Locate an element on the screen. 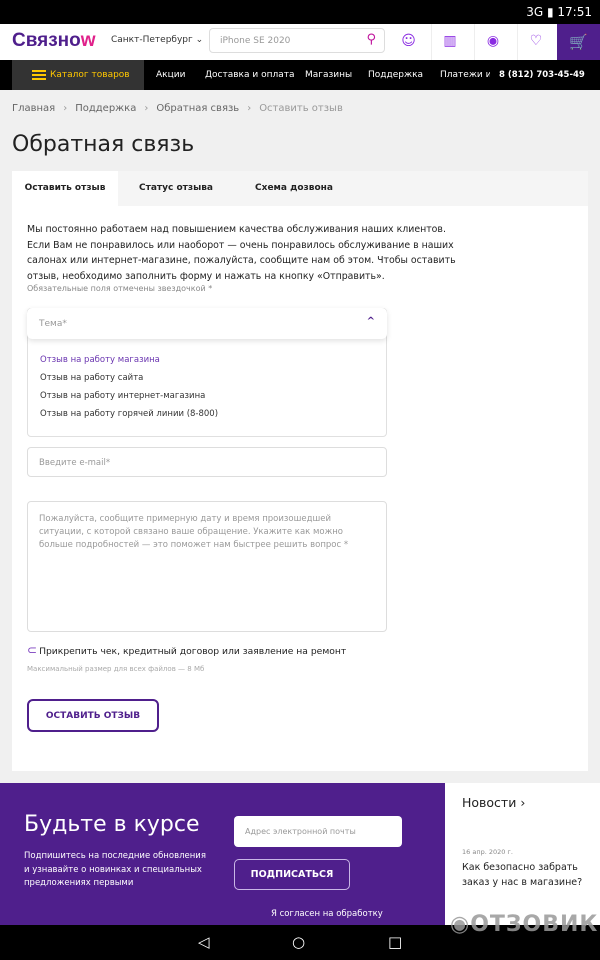  nav-item: Платежи и is located at coordinates (465, 75).